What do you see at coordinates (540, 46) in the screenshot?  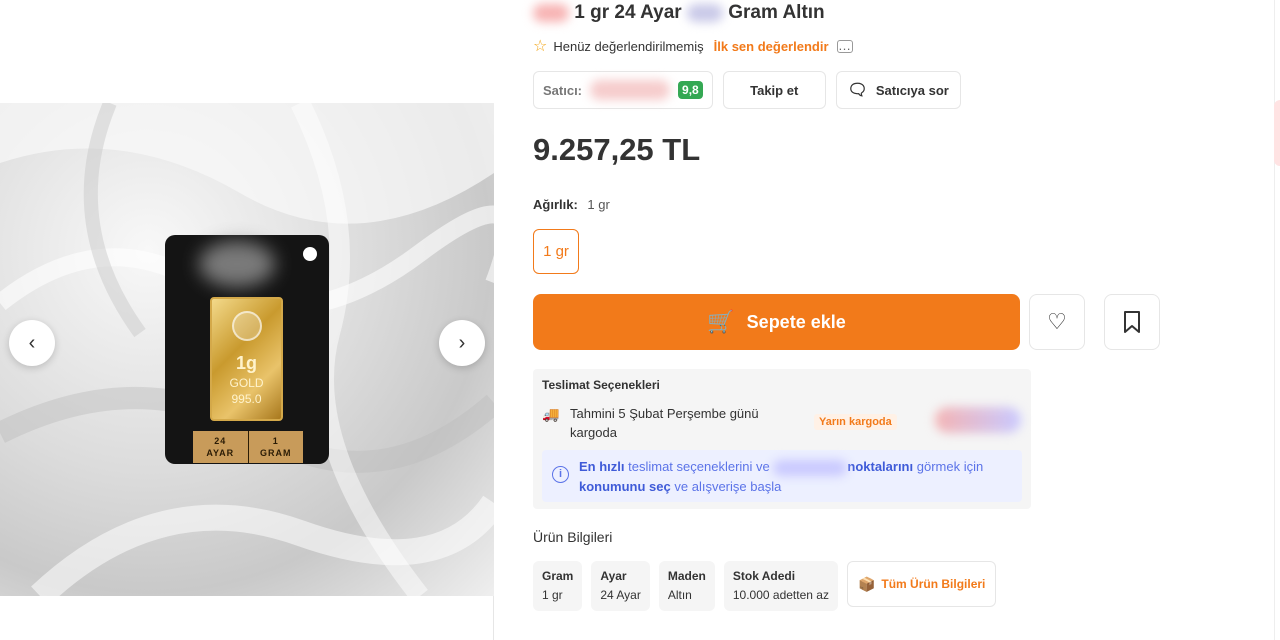 I see `star-outline-icon: ☆` at bounding box center [540, 46].